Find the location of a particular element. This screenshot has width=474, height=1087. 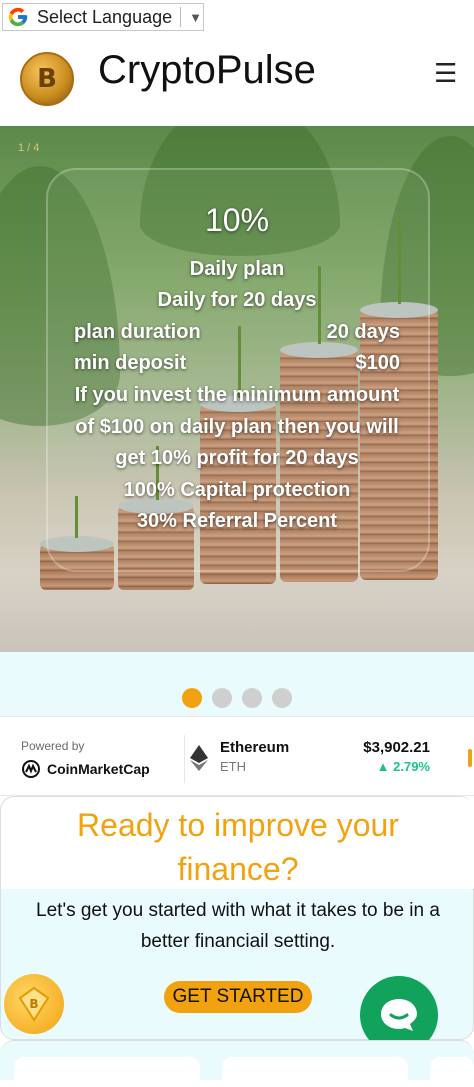

cta-title-line: finance? is located at coordinates (238, 869).